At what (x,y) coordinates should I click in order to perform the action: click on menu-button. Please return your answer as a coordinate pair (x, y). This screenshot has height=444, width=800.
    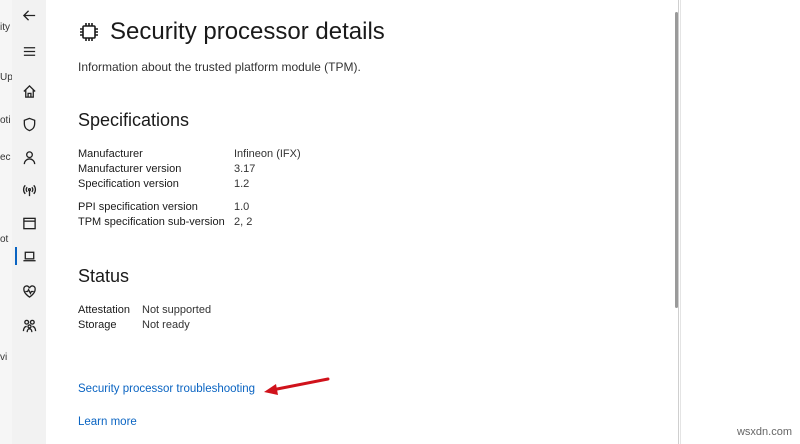
    Looking at the image, I should click on (29, 51).